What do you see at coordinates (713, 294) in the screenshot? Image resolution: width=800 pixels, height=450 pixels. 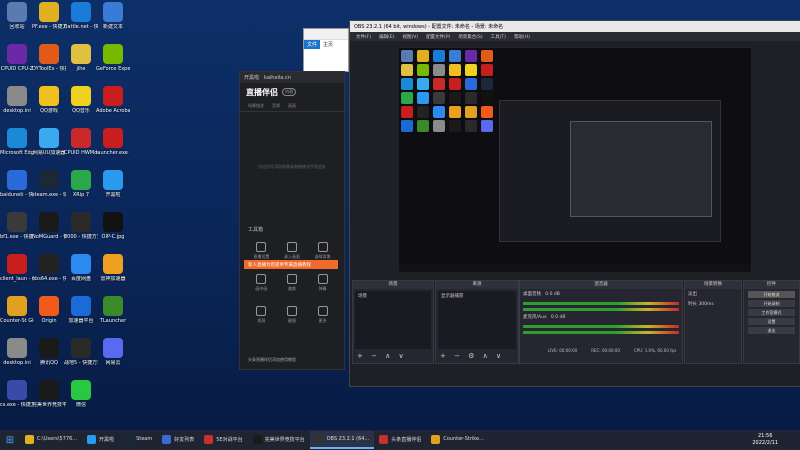 I see `transition-type: 淡出` at bounding box center [713, 294].